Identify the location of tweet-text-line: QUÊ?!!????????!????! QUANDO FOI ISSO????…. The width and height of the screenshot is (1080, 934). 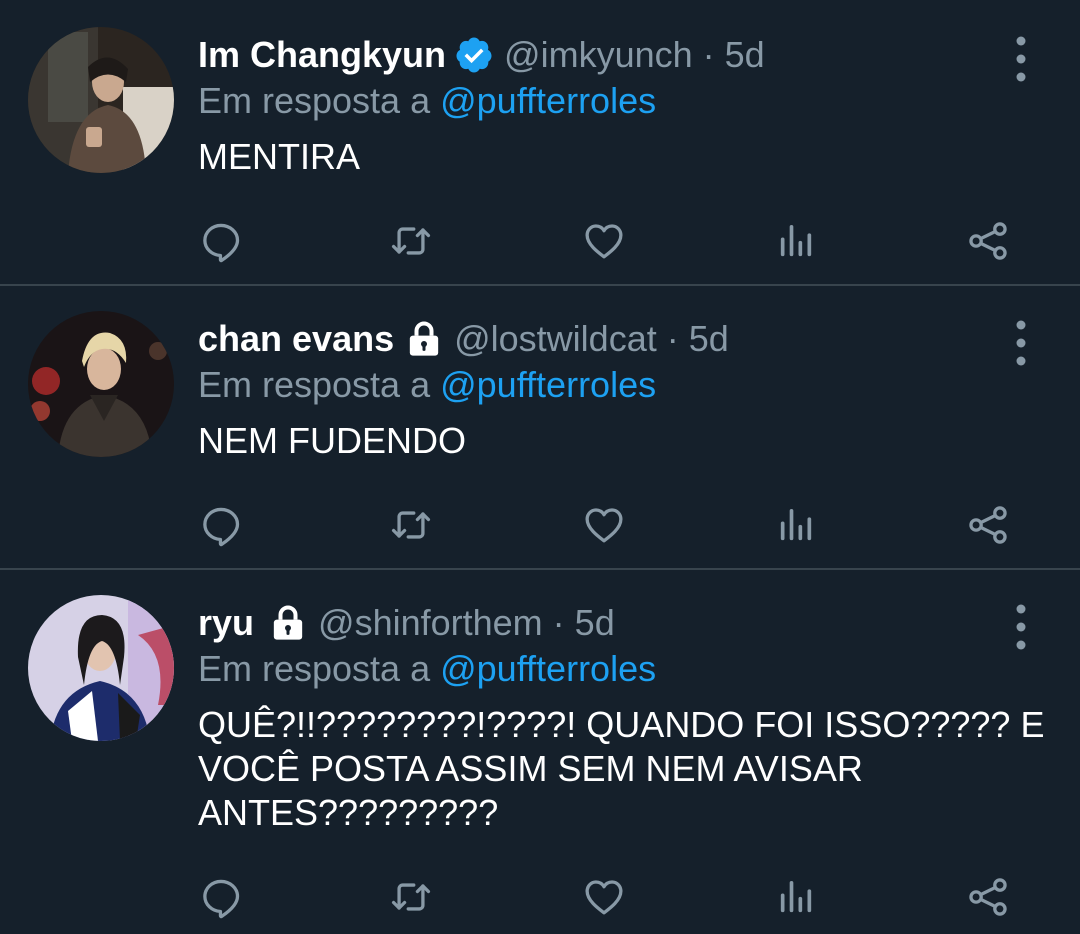
(621, 724).